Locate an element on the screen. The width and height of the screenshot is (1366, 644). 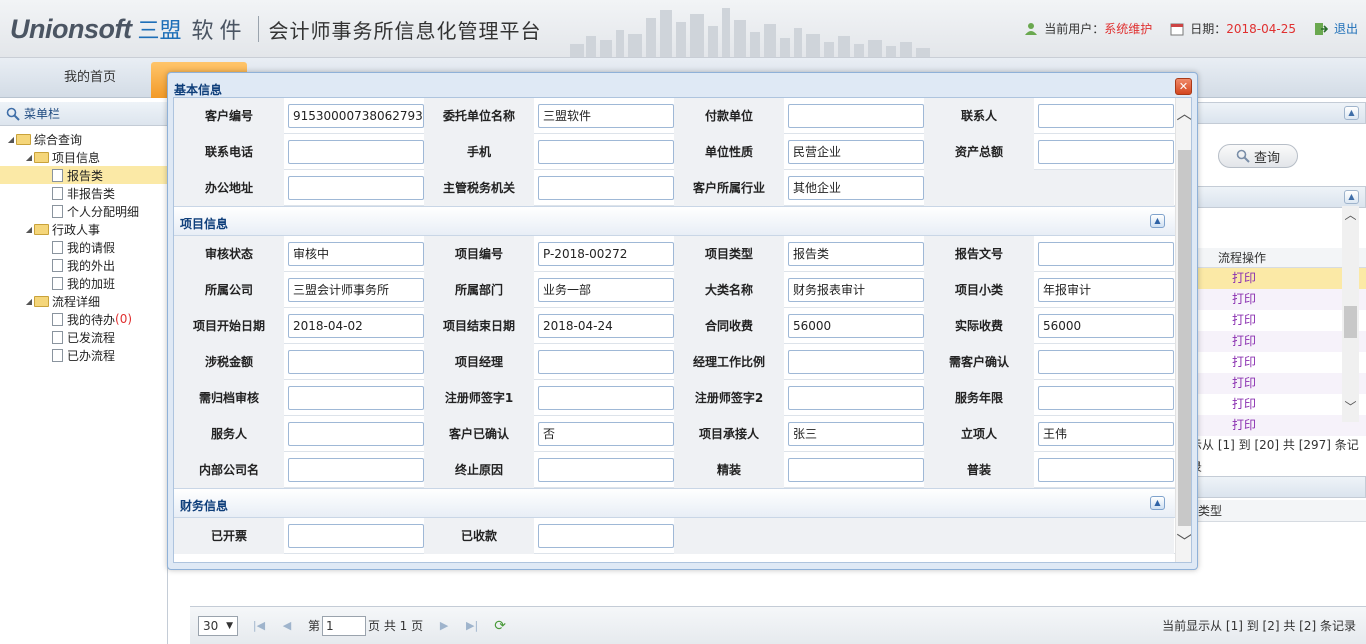
tab-home: 我的首页 is located at coordinates (90, 75).